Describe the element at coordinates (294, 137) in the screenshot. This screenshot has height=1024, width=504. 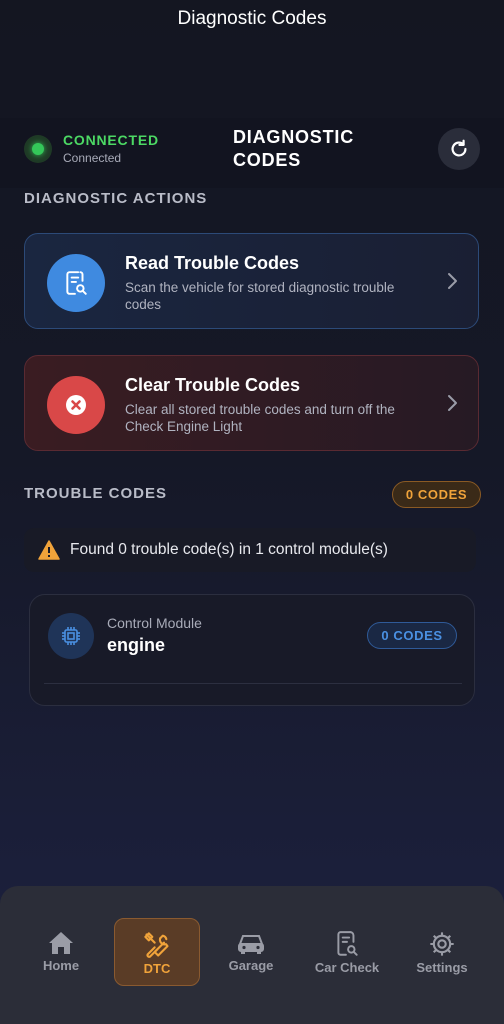
I see `page-heading-line1: DIAGNOSTIC` at that location.